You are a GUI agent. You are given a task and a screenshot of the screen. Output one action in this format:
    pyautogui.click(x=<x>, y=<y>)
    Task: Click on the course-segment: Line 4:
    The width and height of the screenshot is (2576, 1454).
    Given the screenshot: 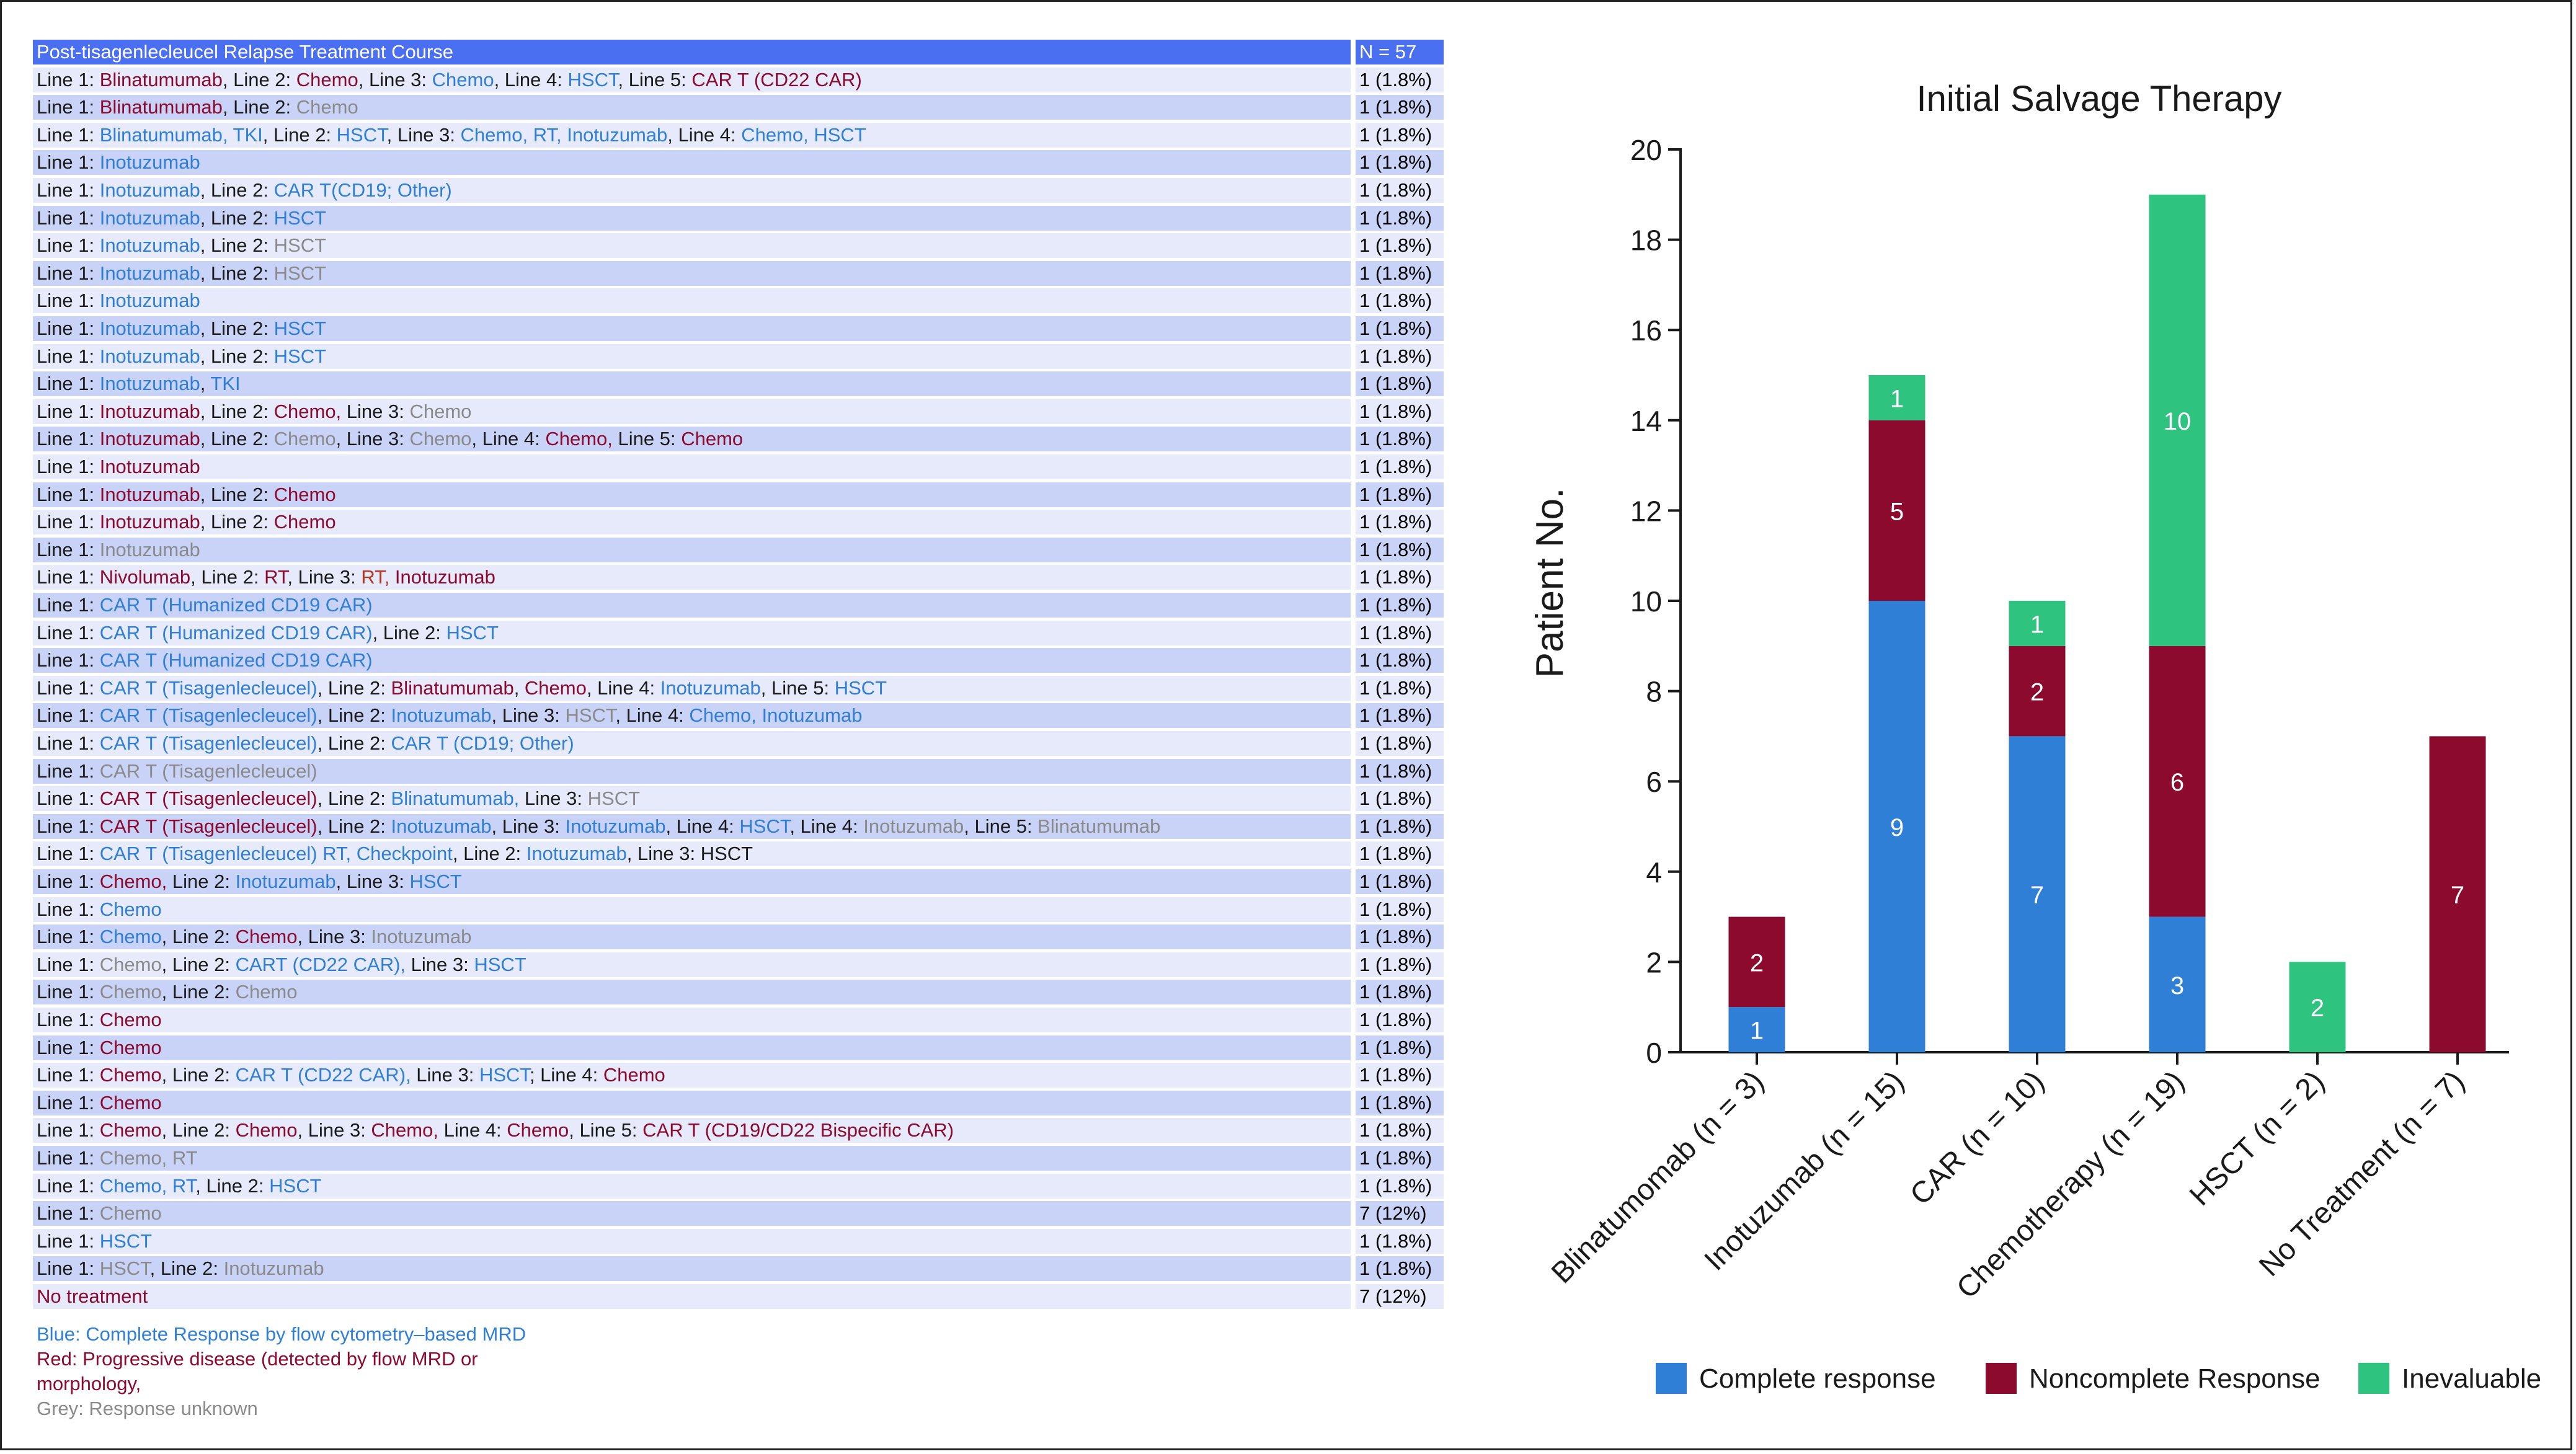 What is the action you would take?
    pyautogui.click(x=472, y=1130)
    